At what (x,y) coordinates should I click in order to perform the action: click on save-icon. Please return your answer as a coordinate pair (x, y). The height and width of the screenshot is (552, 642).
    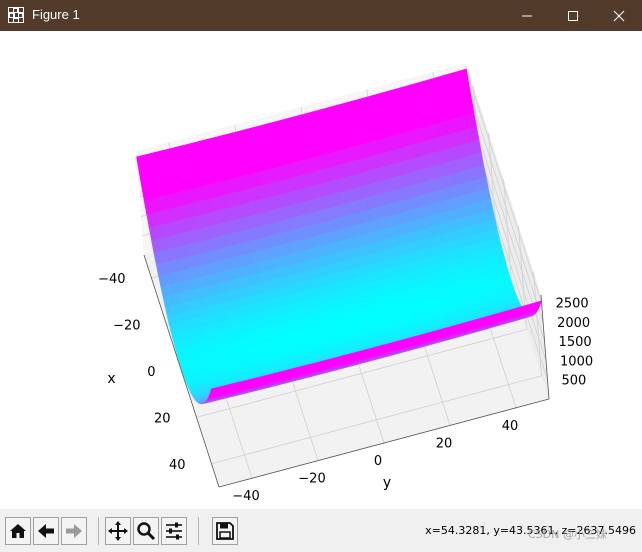
    Looking at the image, I should click on (225, 531).